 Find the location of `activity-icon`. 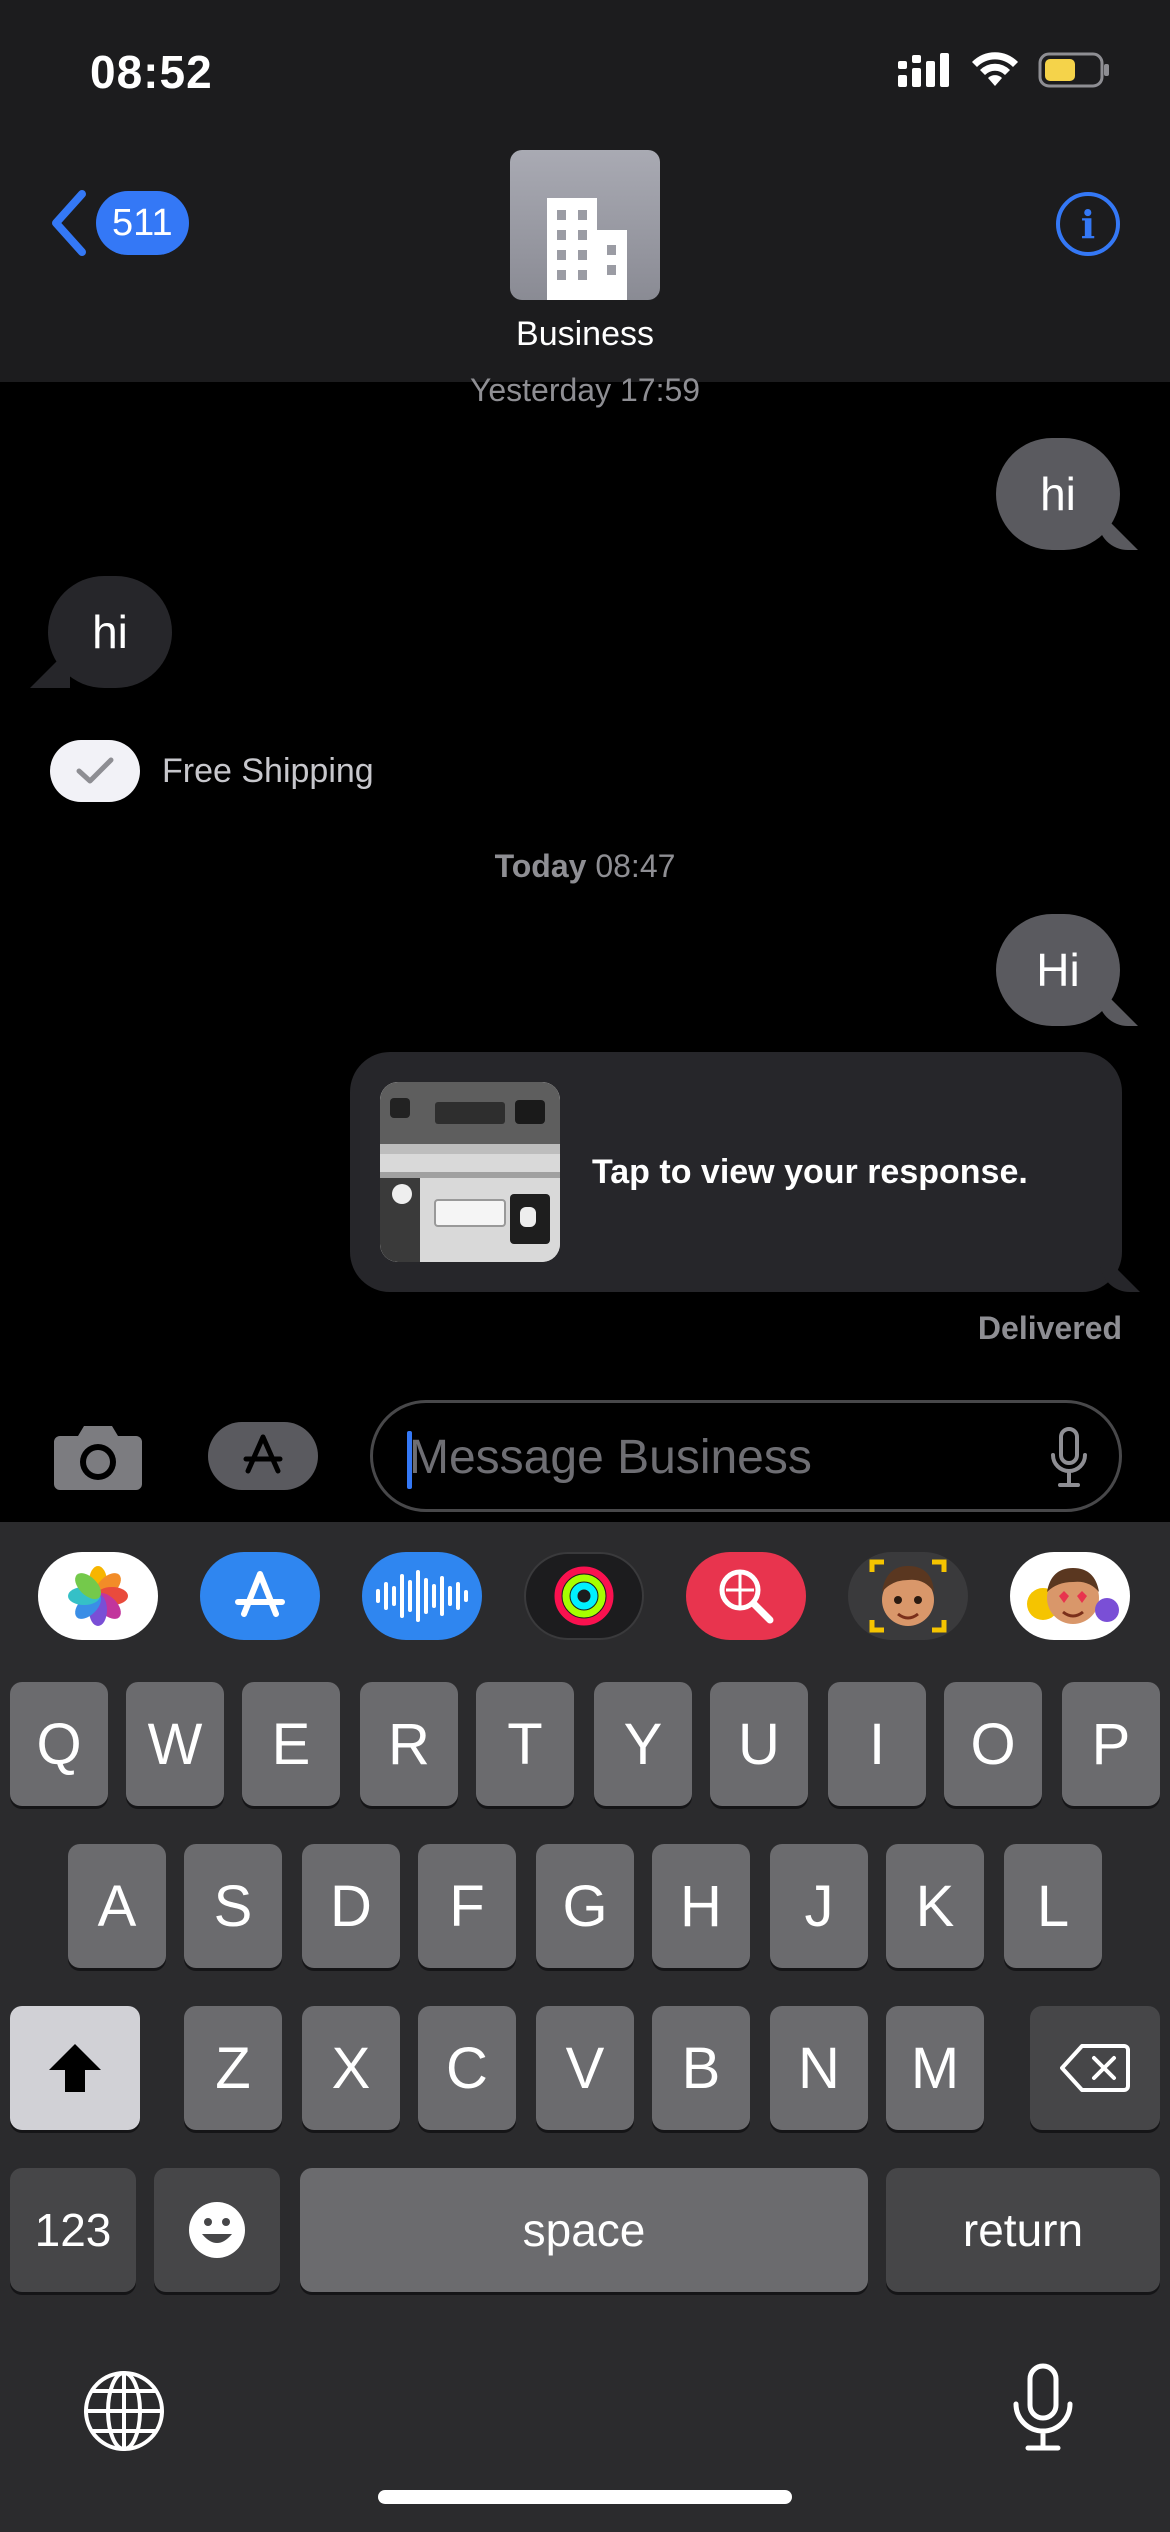

activity-icon is located at coordinates (584, 1596).